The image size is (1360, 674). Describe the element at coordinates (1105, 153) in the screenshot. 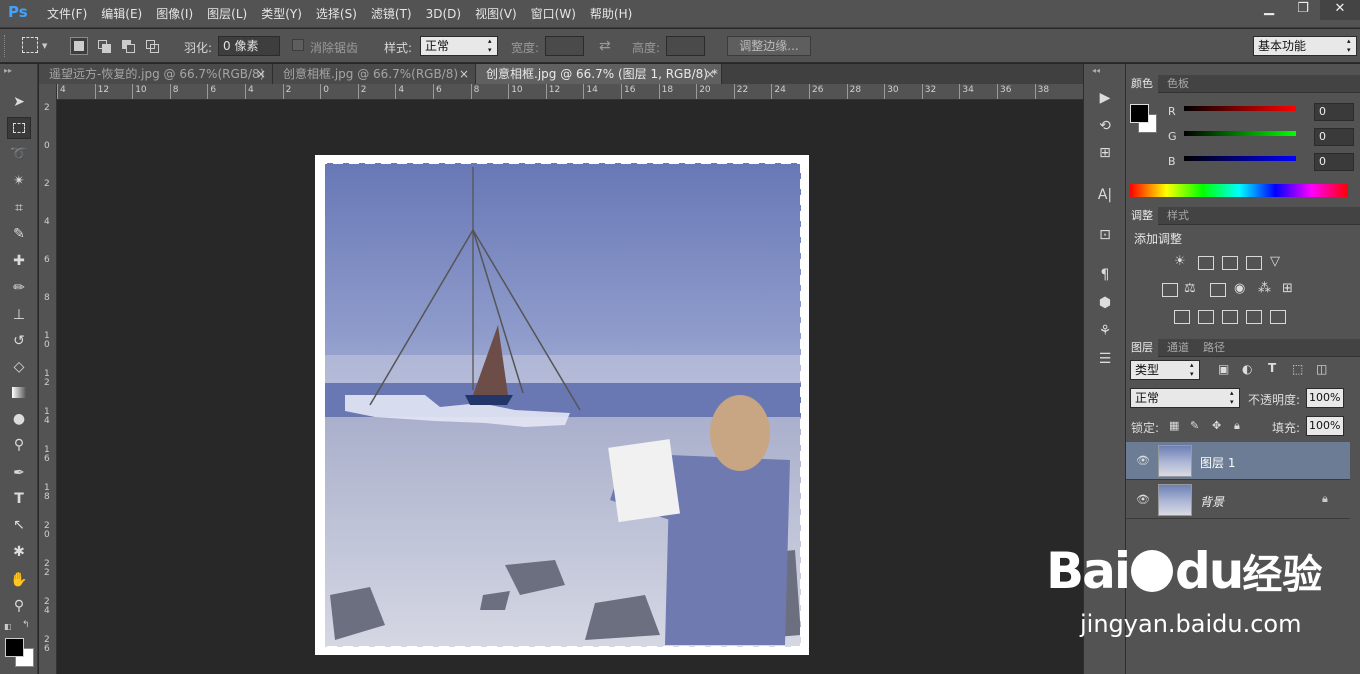

I see `brush-presets-icon: ⊞` at that location.